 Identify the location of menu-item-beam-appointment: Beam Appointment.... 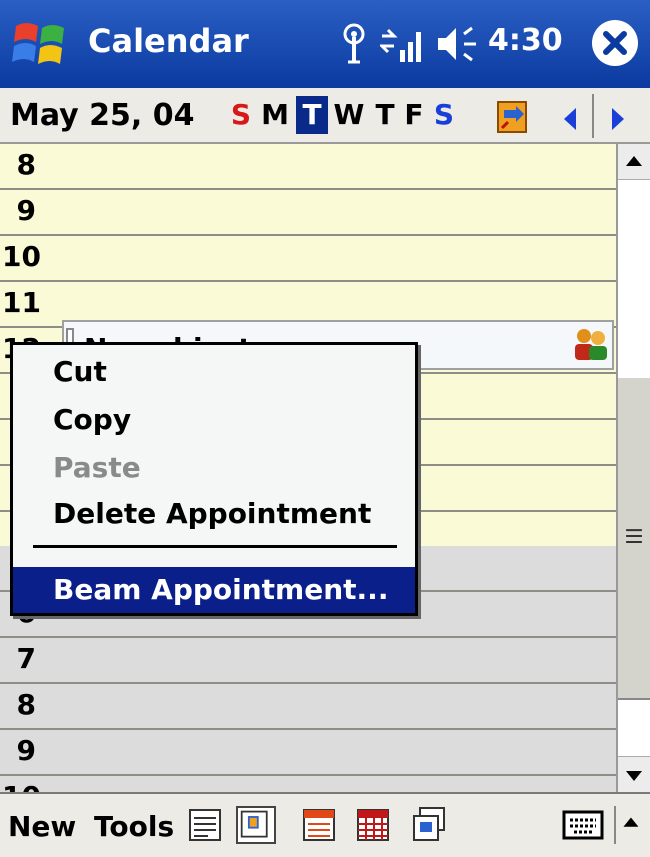
(220, 589).